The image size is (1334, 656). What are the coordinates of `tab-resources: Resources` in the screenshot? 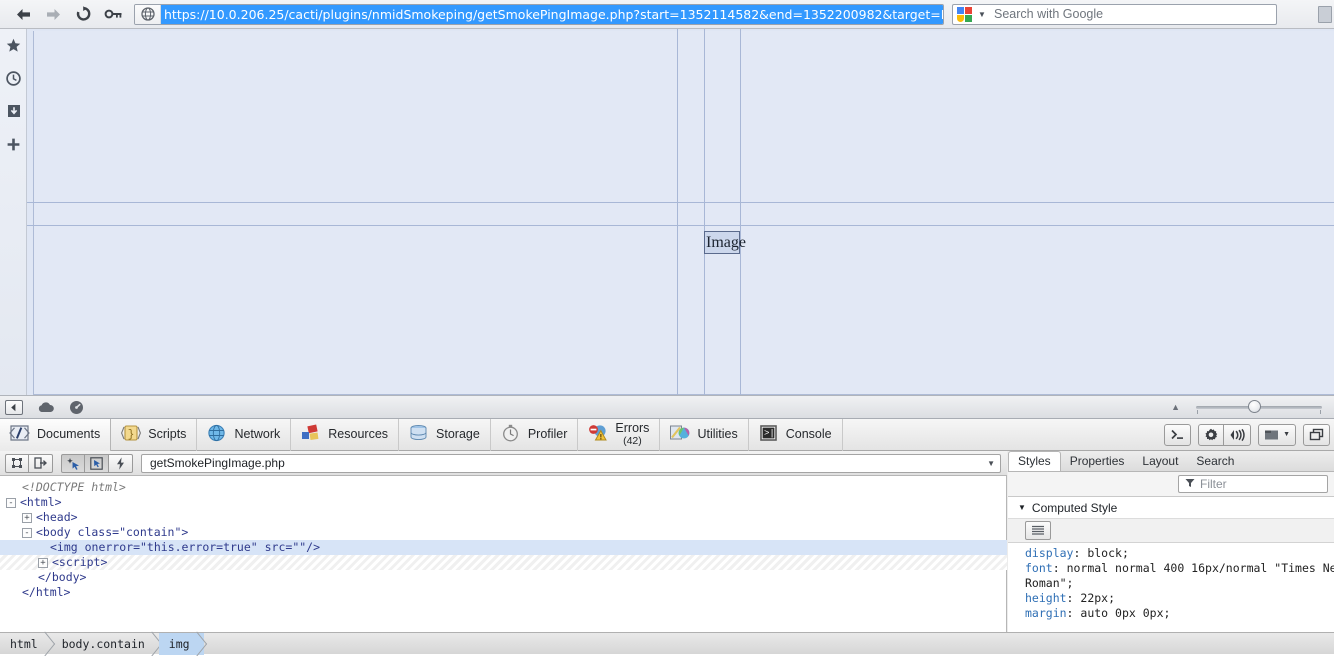 It's located at (345, 434).